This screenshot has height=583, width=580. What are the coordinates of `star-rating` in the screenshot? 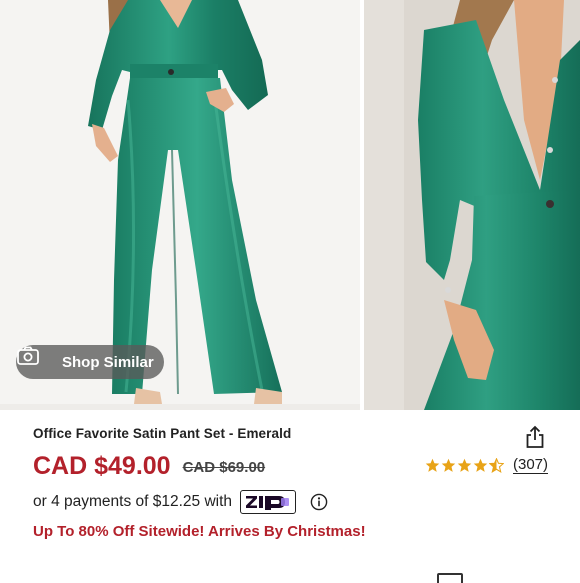 It's located at (465, 465).